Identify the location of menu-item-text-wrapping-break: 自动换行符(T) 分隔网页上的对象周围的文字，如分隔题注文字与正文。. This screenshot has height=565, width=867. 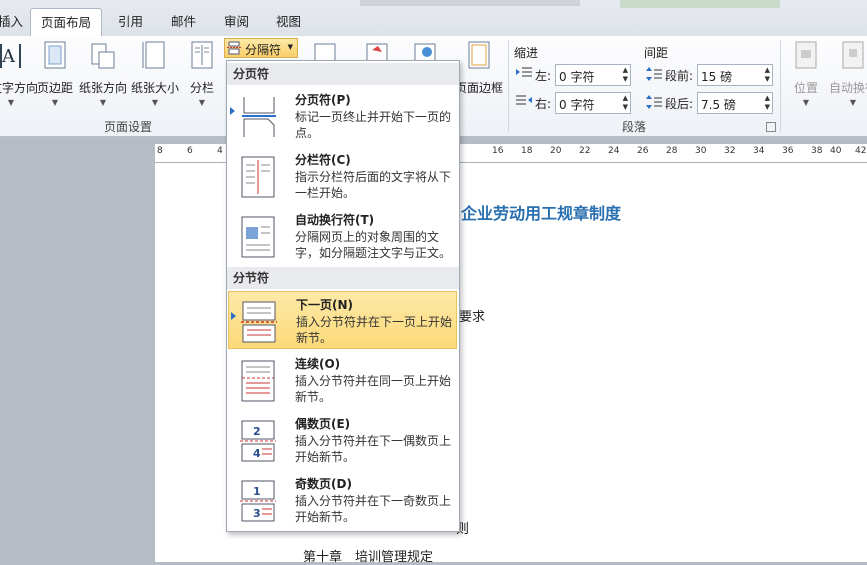
(342, 236).